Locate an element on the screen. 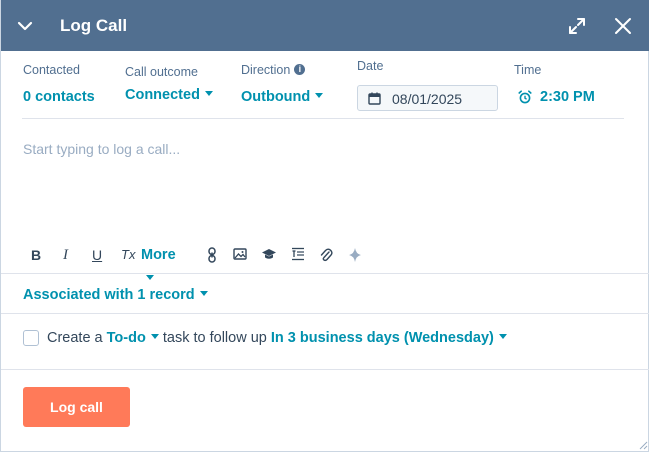  direction-dropdown: Outbound is located at coordinates (282, 97).